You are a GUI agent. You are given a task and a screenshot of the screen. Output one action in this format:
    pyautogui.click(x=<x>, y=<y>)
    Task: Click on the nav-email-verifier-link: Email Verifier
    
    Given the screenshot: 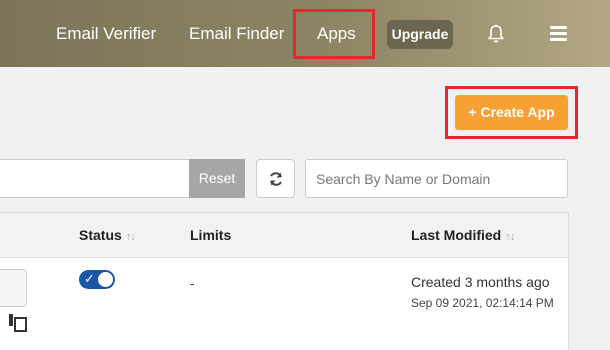 What is the action you would take?
    pyautogui.click(x=106, y=33)
    